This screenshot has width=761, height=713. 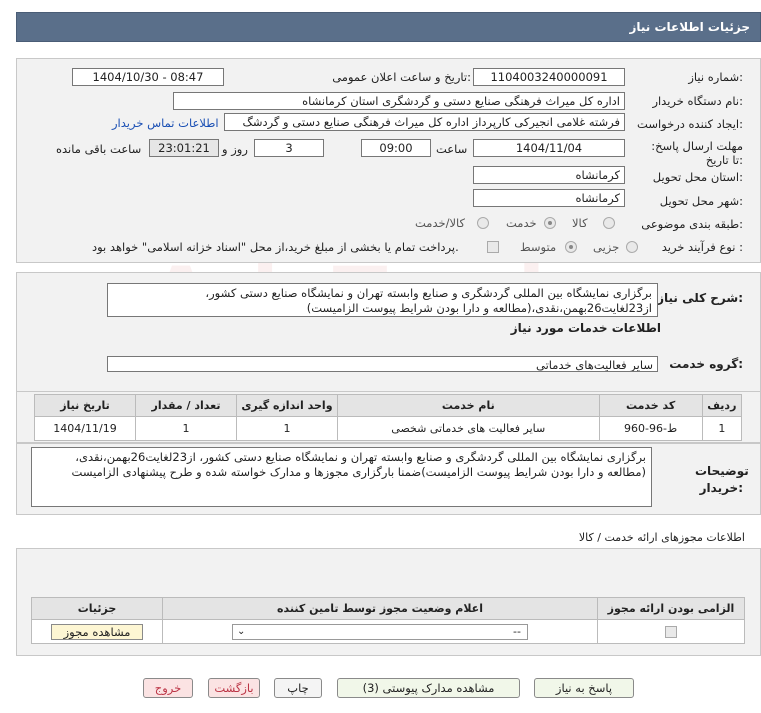 What do you see at coordinates (380, 631) in the screenshot?
I see `permit-status-select: -- ⌄` at bounding box center [380, 631].